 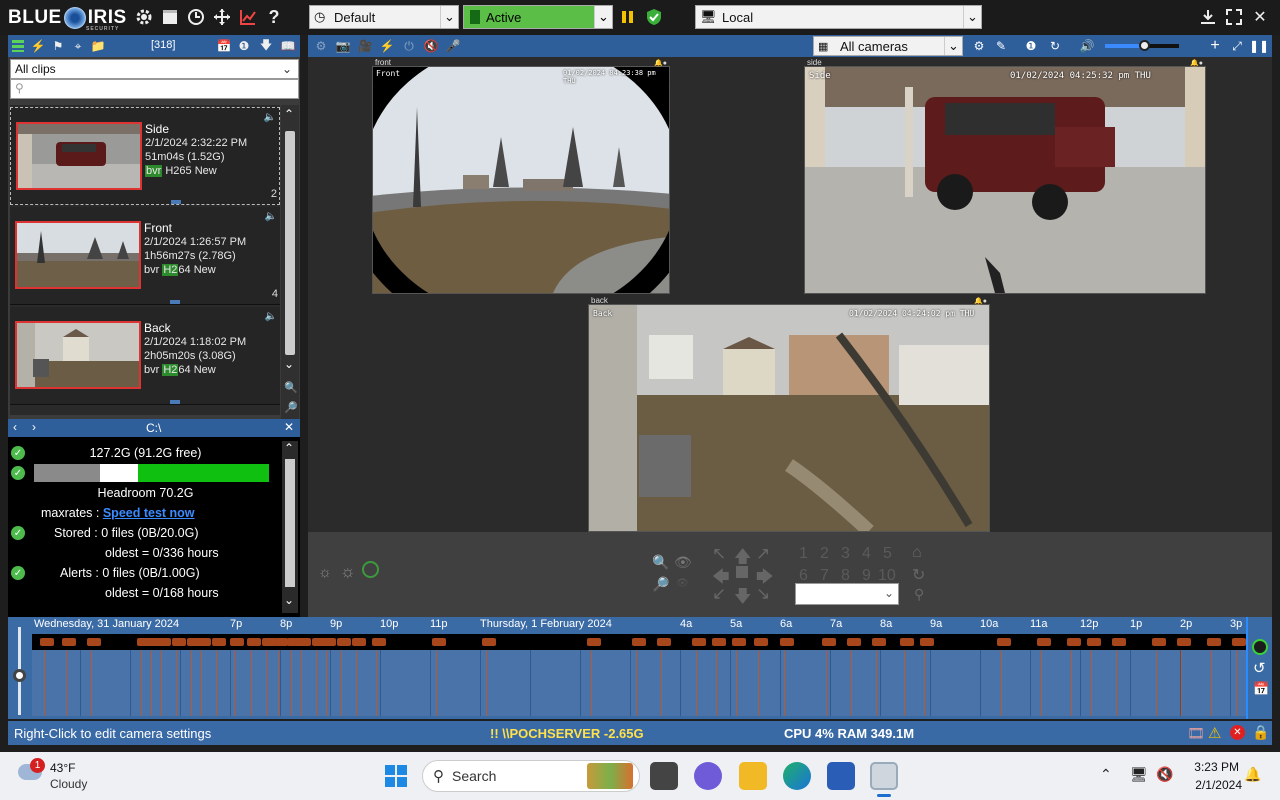 What do you see at coordinates (1196, 733) in the screenshot?
I see `film-icon: 🎞` at bounding box center [1196, 733].